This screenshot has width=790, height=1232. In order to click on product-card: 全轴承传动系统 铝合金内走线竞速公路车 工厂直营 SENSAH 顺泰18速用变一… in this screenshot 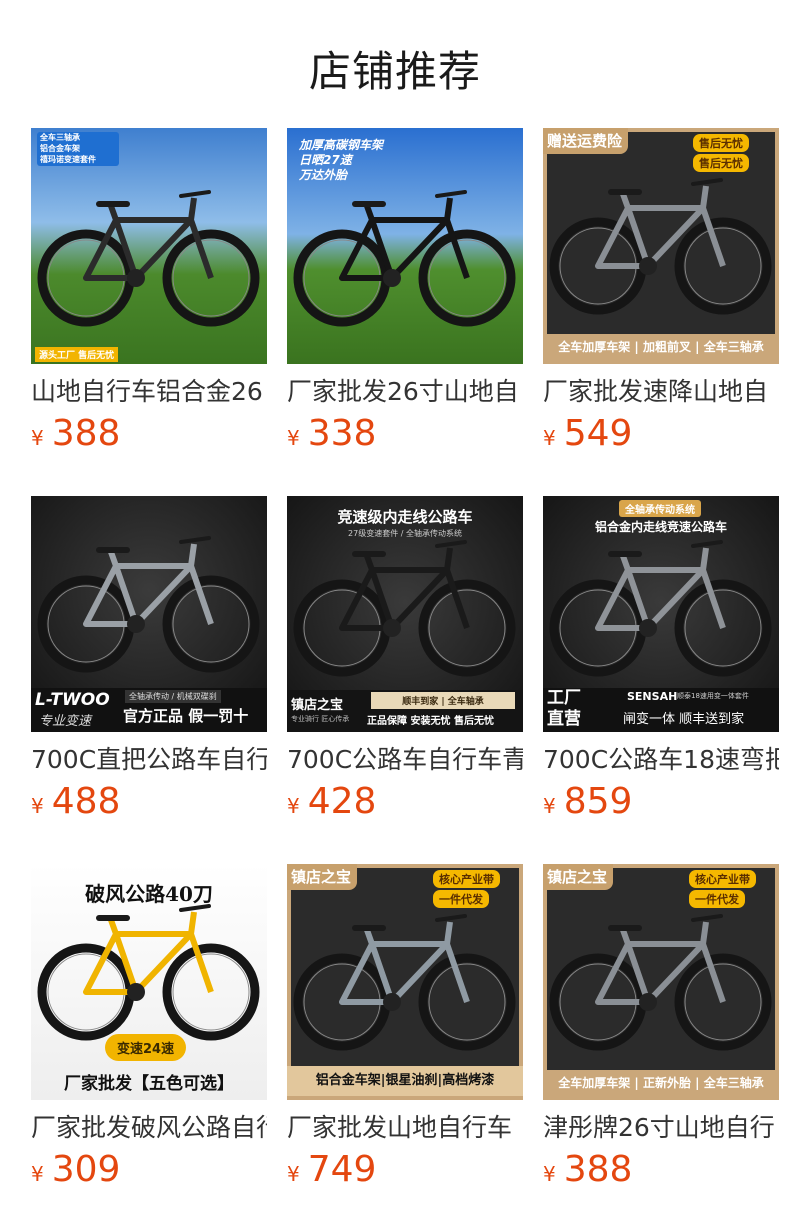, I will do `click(661, 662)`.